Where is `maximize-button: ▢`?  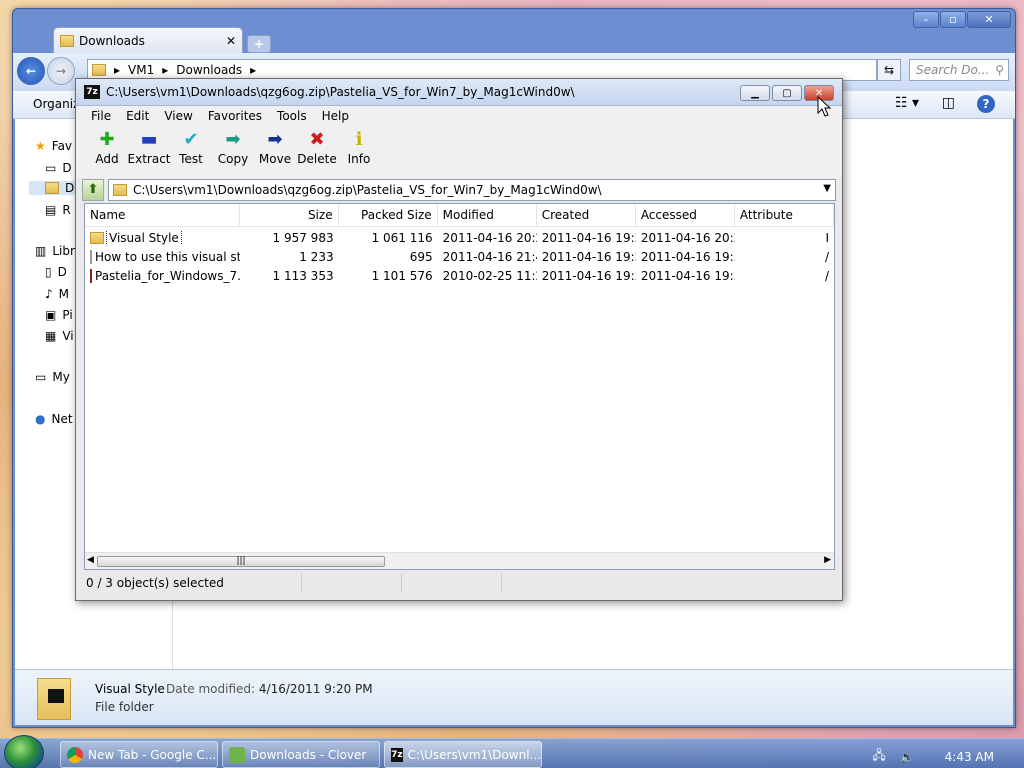 maximize-button: ▢ is located at coordinates (787, 93).